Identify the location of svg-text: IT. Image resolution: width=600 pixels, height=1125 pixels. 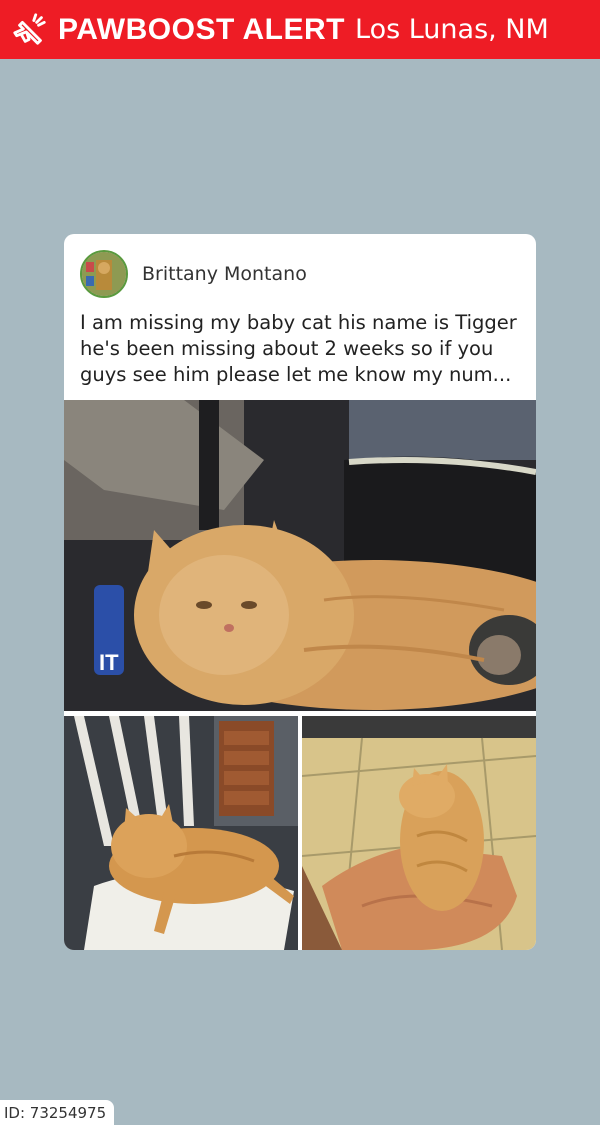
(109, 662).